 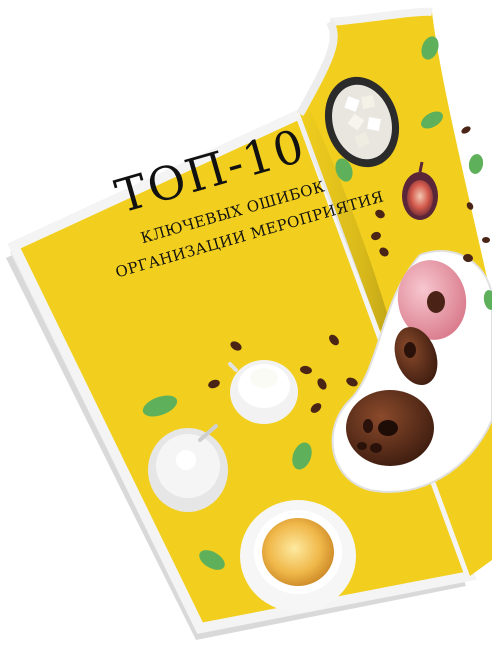 What do you see at coordinates (298, 556) in the screenshot?
I see `tea-cup` at bounding box center [298, 556].